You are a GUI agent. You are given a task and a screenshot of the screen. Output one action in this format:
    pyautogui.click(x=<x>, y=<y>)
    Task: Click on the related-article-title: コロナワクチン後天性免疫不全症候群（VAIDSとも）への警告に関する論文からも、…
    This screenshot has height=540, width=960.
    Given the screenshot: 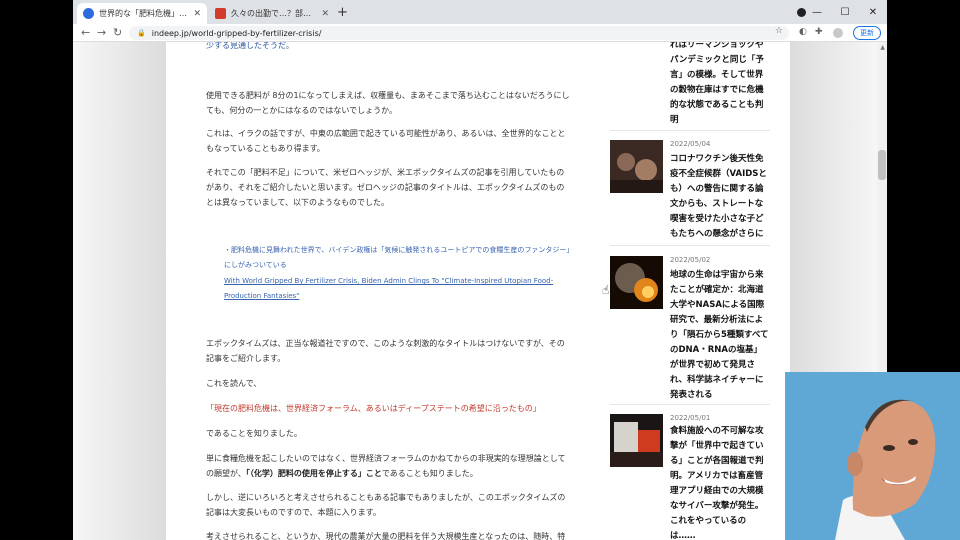 What is the action you would take?
    pyautogui.click(x=720, y=197)
    